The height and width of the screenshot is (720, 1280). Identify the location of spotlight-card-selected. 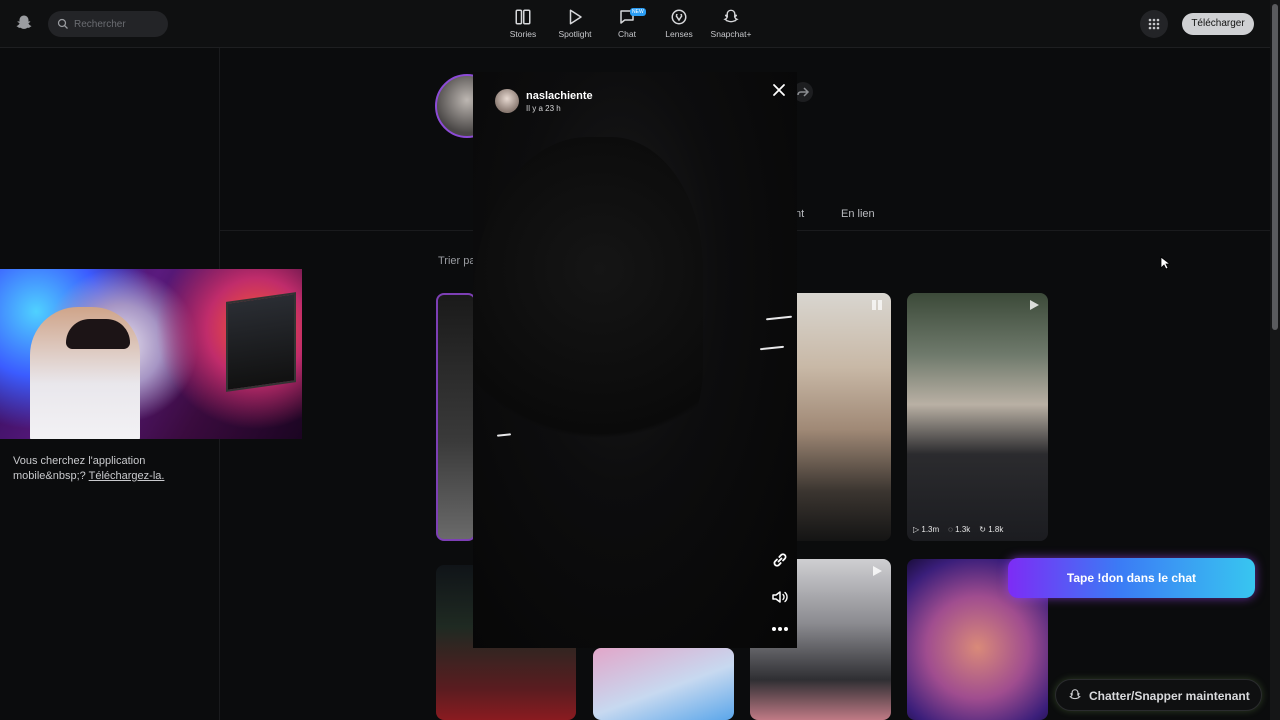
(456, 417).